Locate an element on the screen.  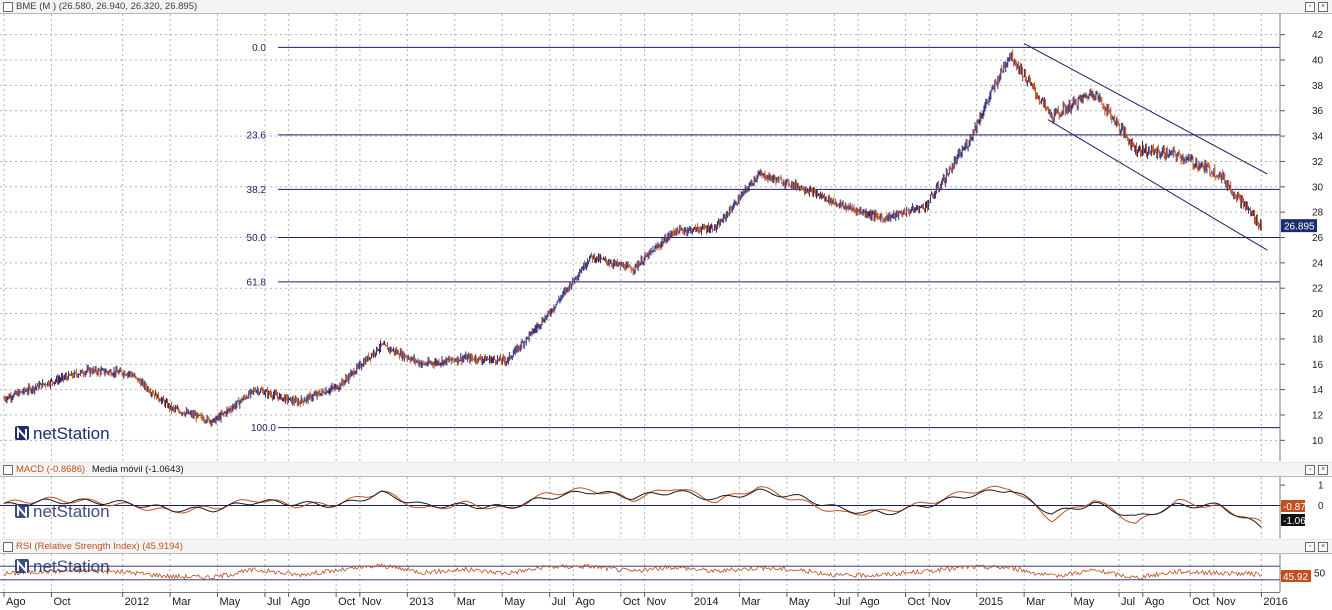
fib-level-label: 38.2 is located at coordinates (257, 190).